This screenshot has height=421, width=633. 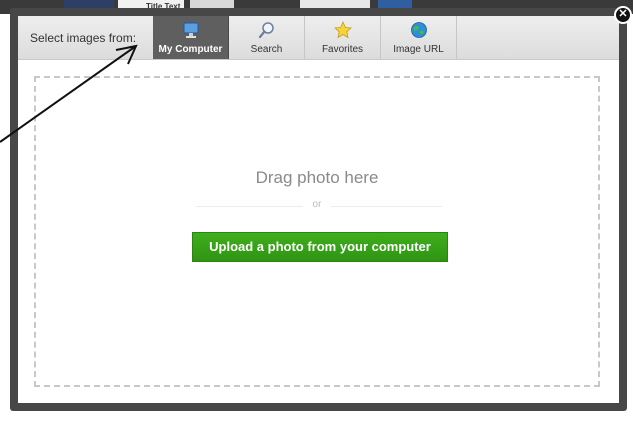 What do you see at coordinates (623, 15) in the screenshot?
I see `close-icon: ✕` at bounding box center [623, 15].